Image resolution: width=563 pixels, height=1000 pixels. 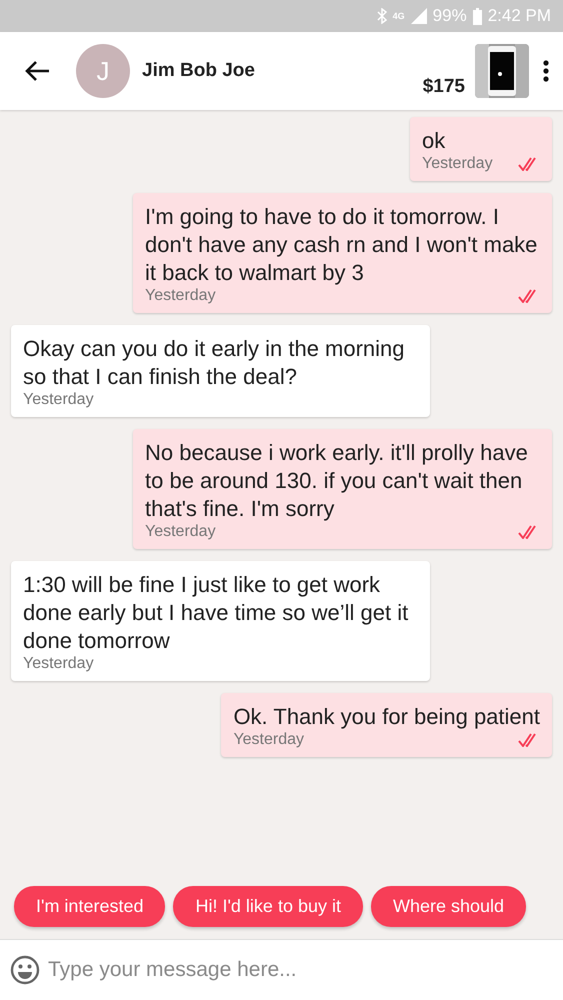 I want to click on quick-reply-chip: Hi! I'd like to buy it, so click(x=268, y=906).